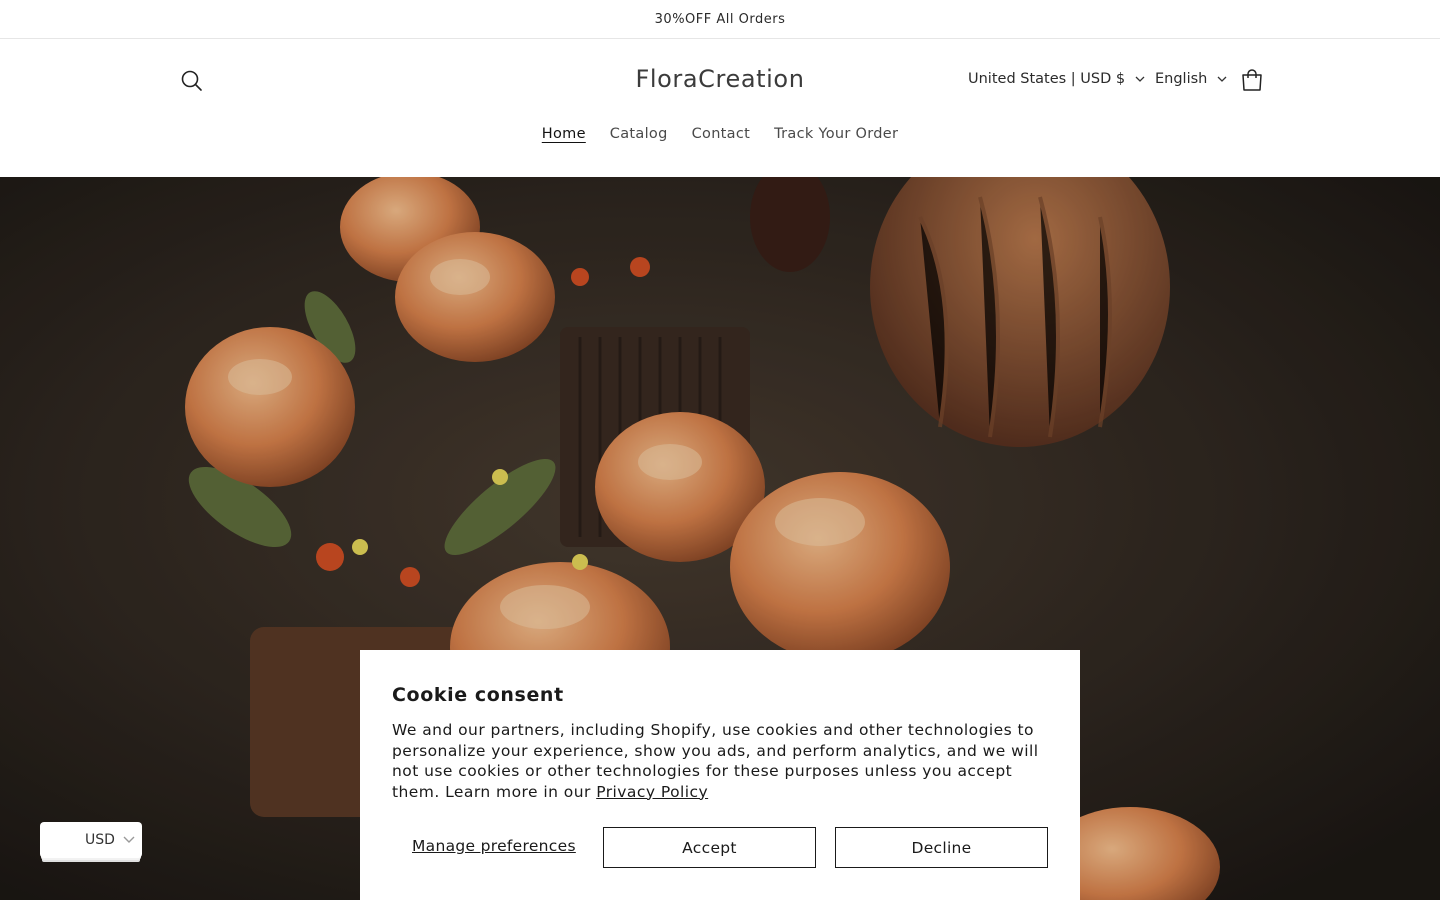 This screenshot has height=900, width=1440. I want to click on cookie-consent-title: Cookie consent, so click(478, 695).